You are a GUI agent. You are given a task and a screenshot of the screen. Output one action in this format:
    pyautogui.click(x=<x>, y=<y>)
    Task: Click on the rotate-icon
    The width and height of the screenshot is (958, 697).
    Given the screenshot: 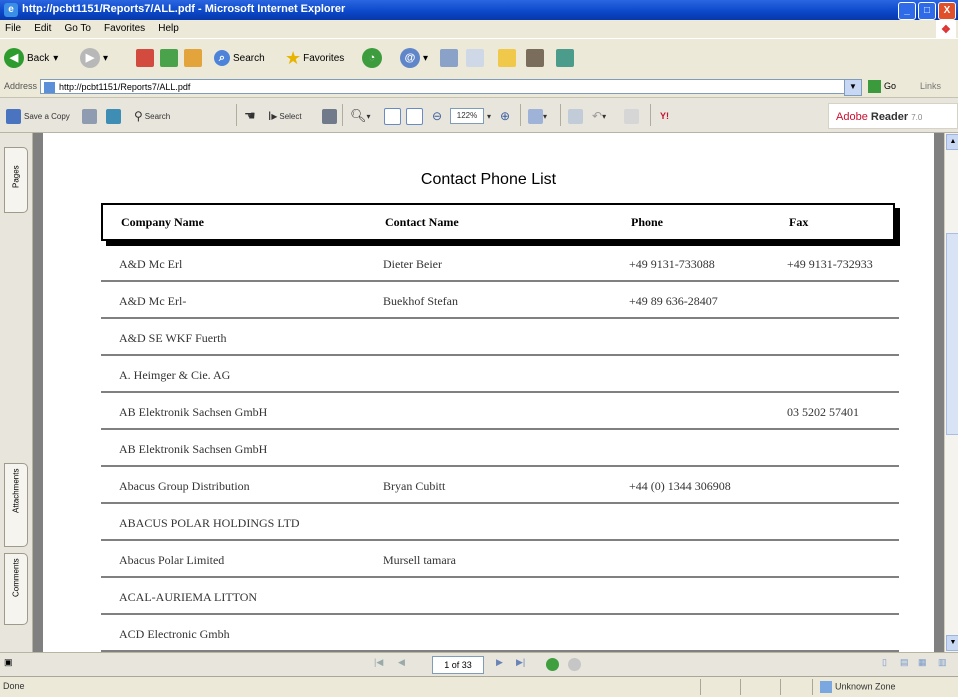 What is the action you would take?
    pyautogui.click(x=575, y=116)
    